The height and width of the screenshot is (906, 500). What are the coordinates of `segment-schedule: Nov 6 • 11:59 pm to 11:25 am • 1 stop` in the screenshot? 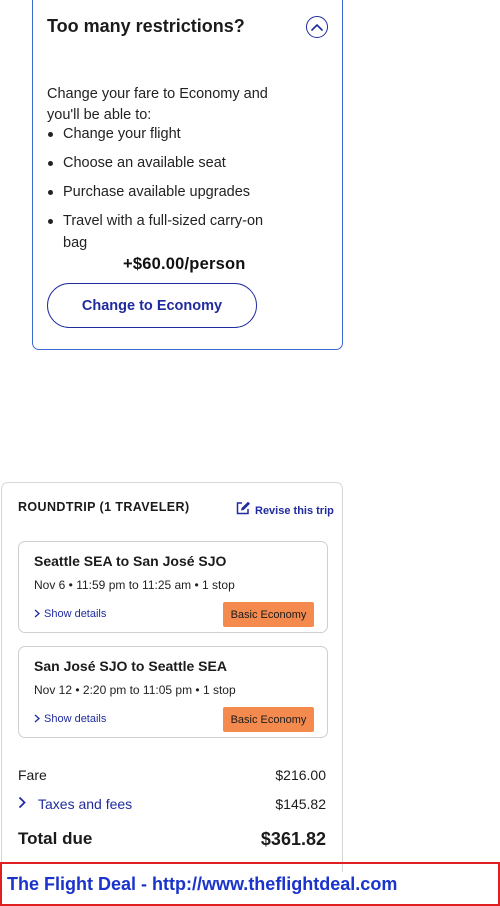 It's located at (134, 585).